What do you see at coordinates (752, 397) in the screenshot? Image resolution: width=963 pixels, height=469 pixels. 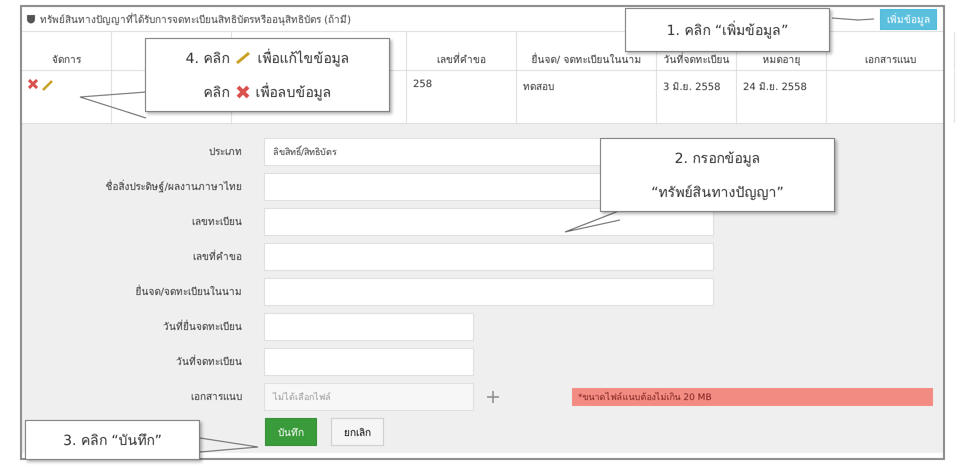 I see `file-size-warning: *ขนาดไฟล์แนบต้องไม่เกิน 20 MB` at bounding box center [752, 397].